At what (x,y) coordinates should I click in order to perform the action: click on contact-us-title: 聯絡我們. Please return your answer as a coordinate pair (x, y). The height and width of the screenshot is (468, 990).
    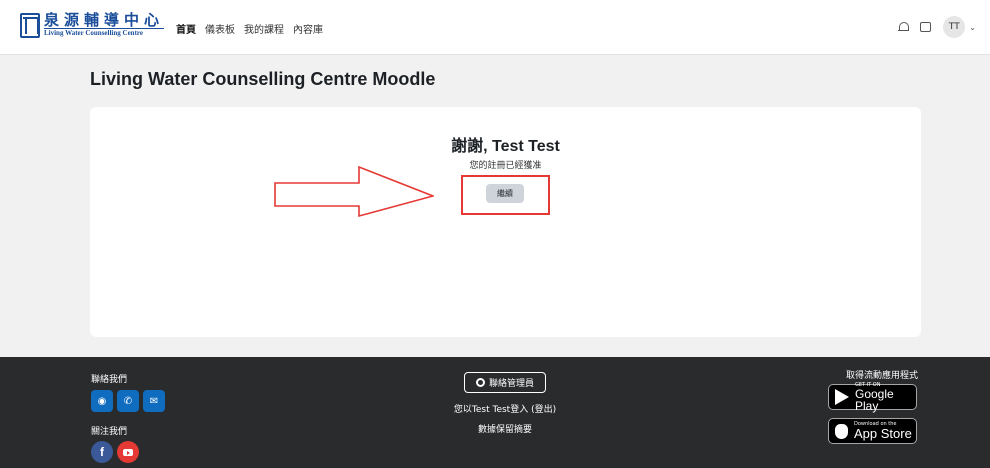
    Looking at the image, I should click on (109, 380).